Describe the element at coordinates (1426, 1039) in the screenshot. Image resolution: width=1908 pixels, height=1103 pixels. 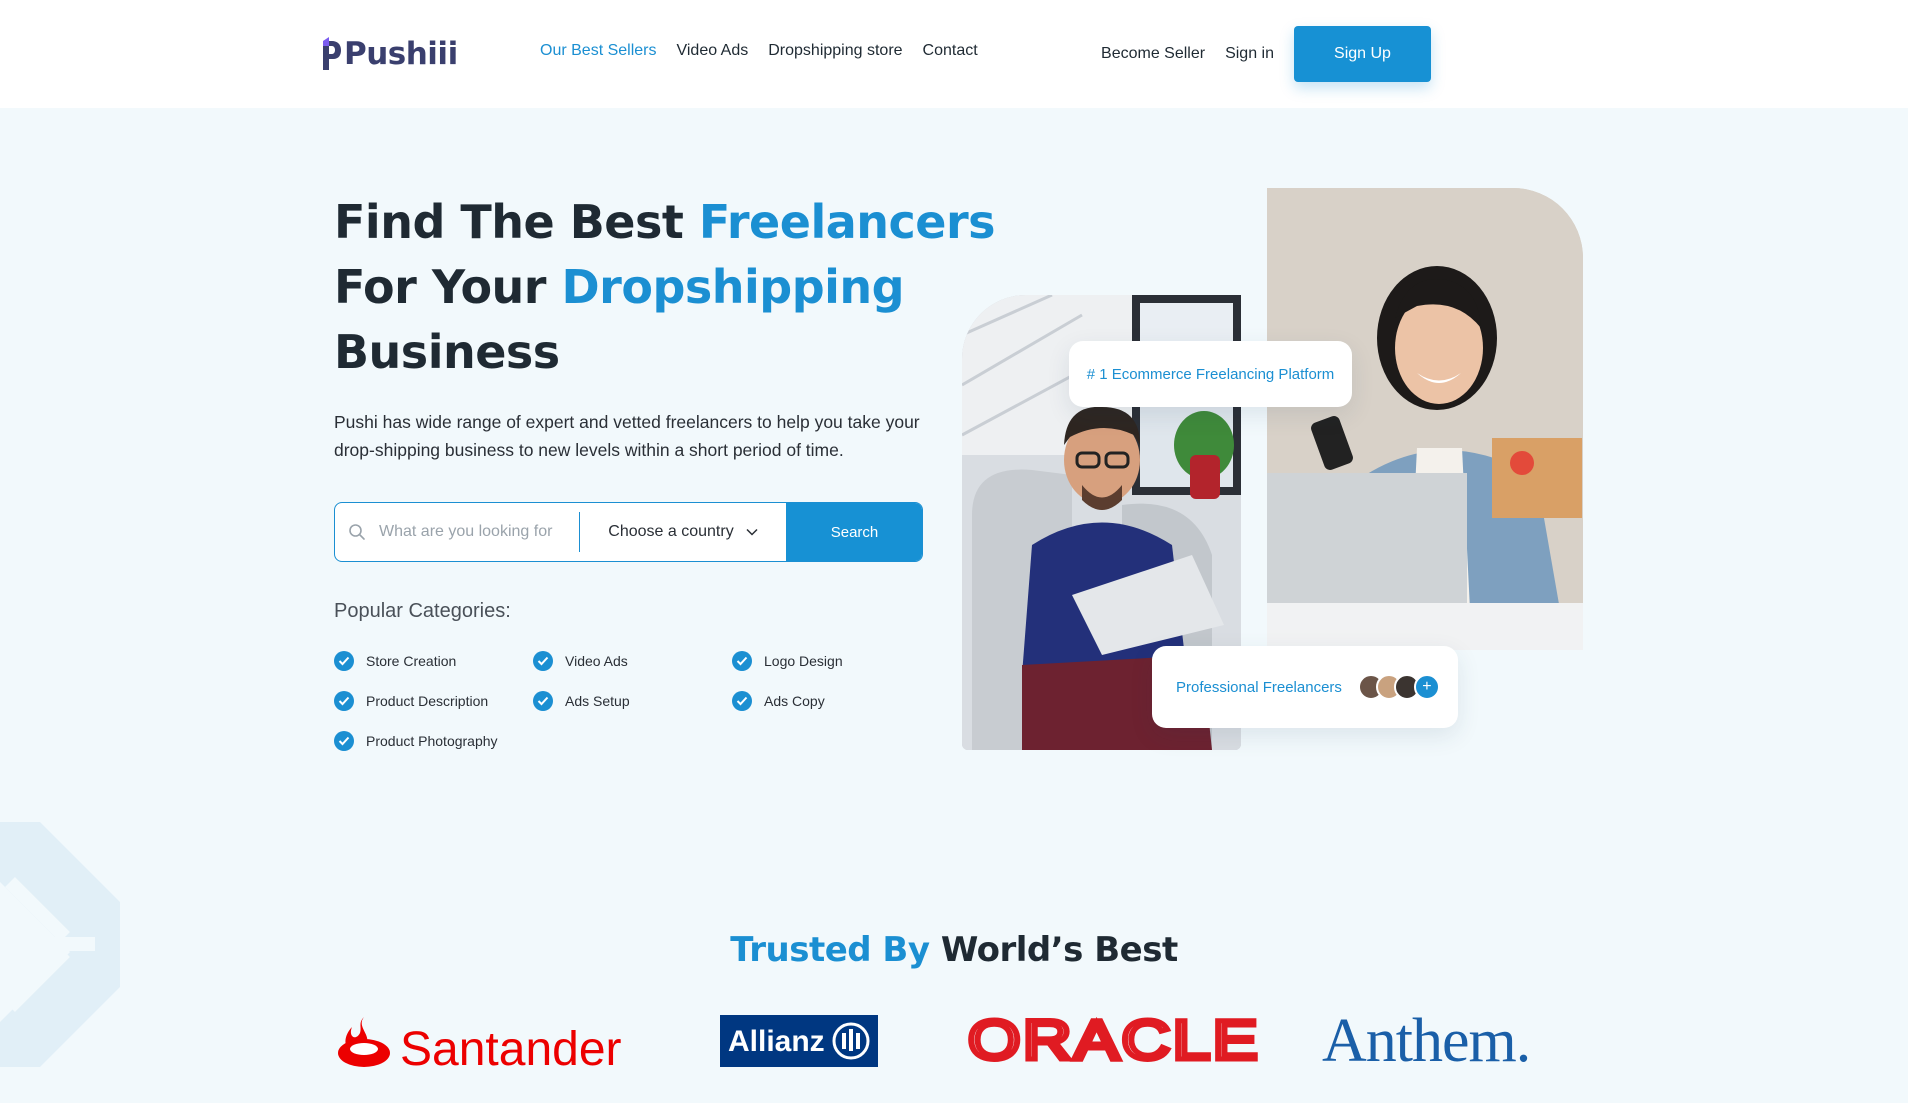
I see `anthem-logo-text: Anthem.` at that location.